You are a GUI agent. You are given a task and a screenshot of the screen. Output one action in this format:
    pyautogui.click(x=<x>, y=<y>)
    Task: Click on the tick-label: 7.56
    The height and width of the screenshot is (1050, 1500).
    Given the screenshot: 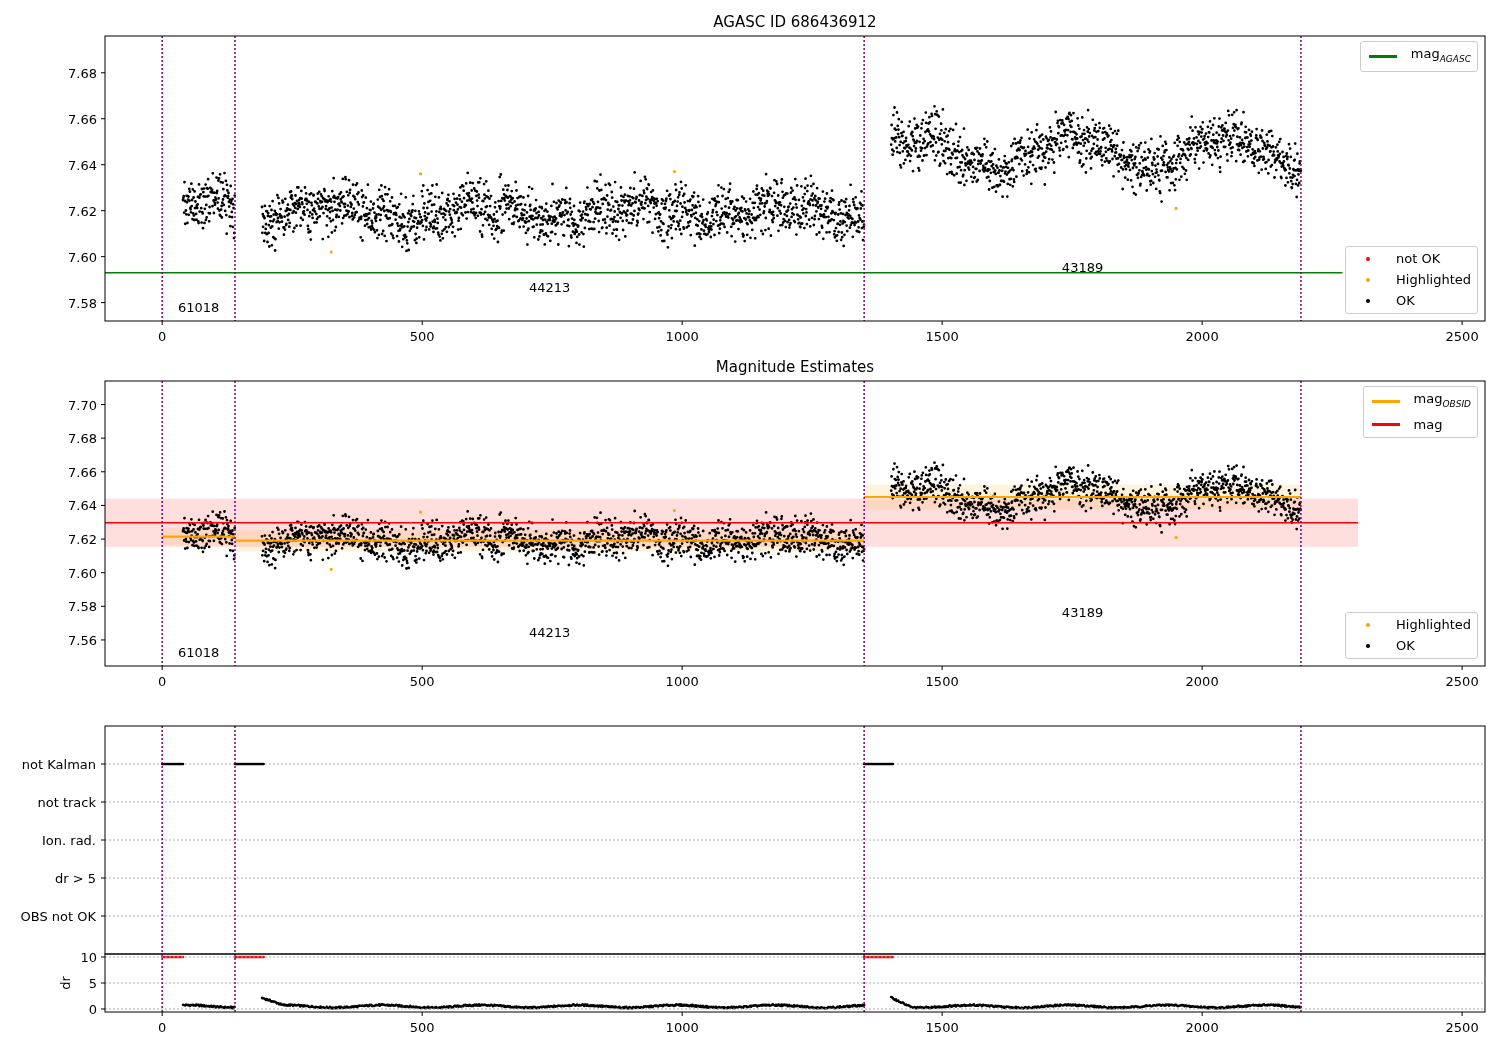 What is the action you would take?
    pyautogui.click(x=82, y=640)
    